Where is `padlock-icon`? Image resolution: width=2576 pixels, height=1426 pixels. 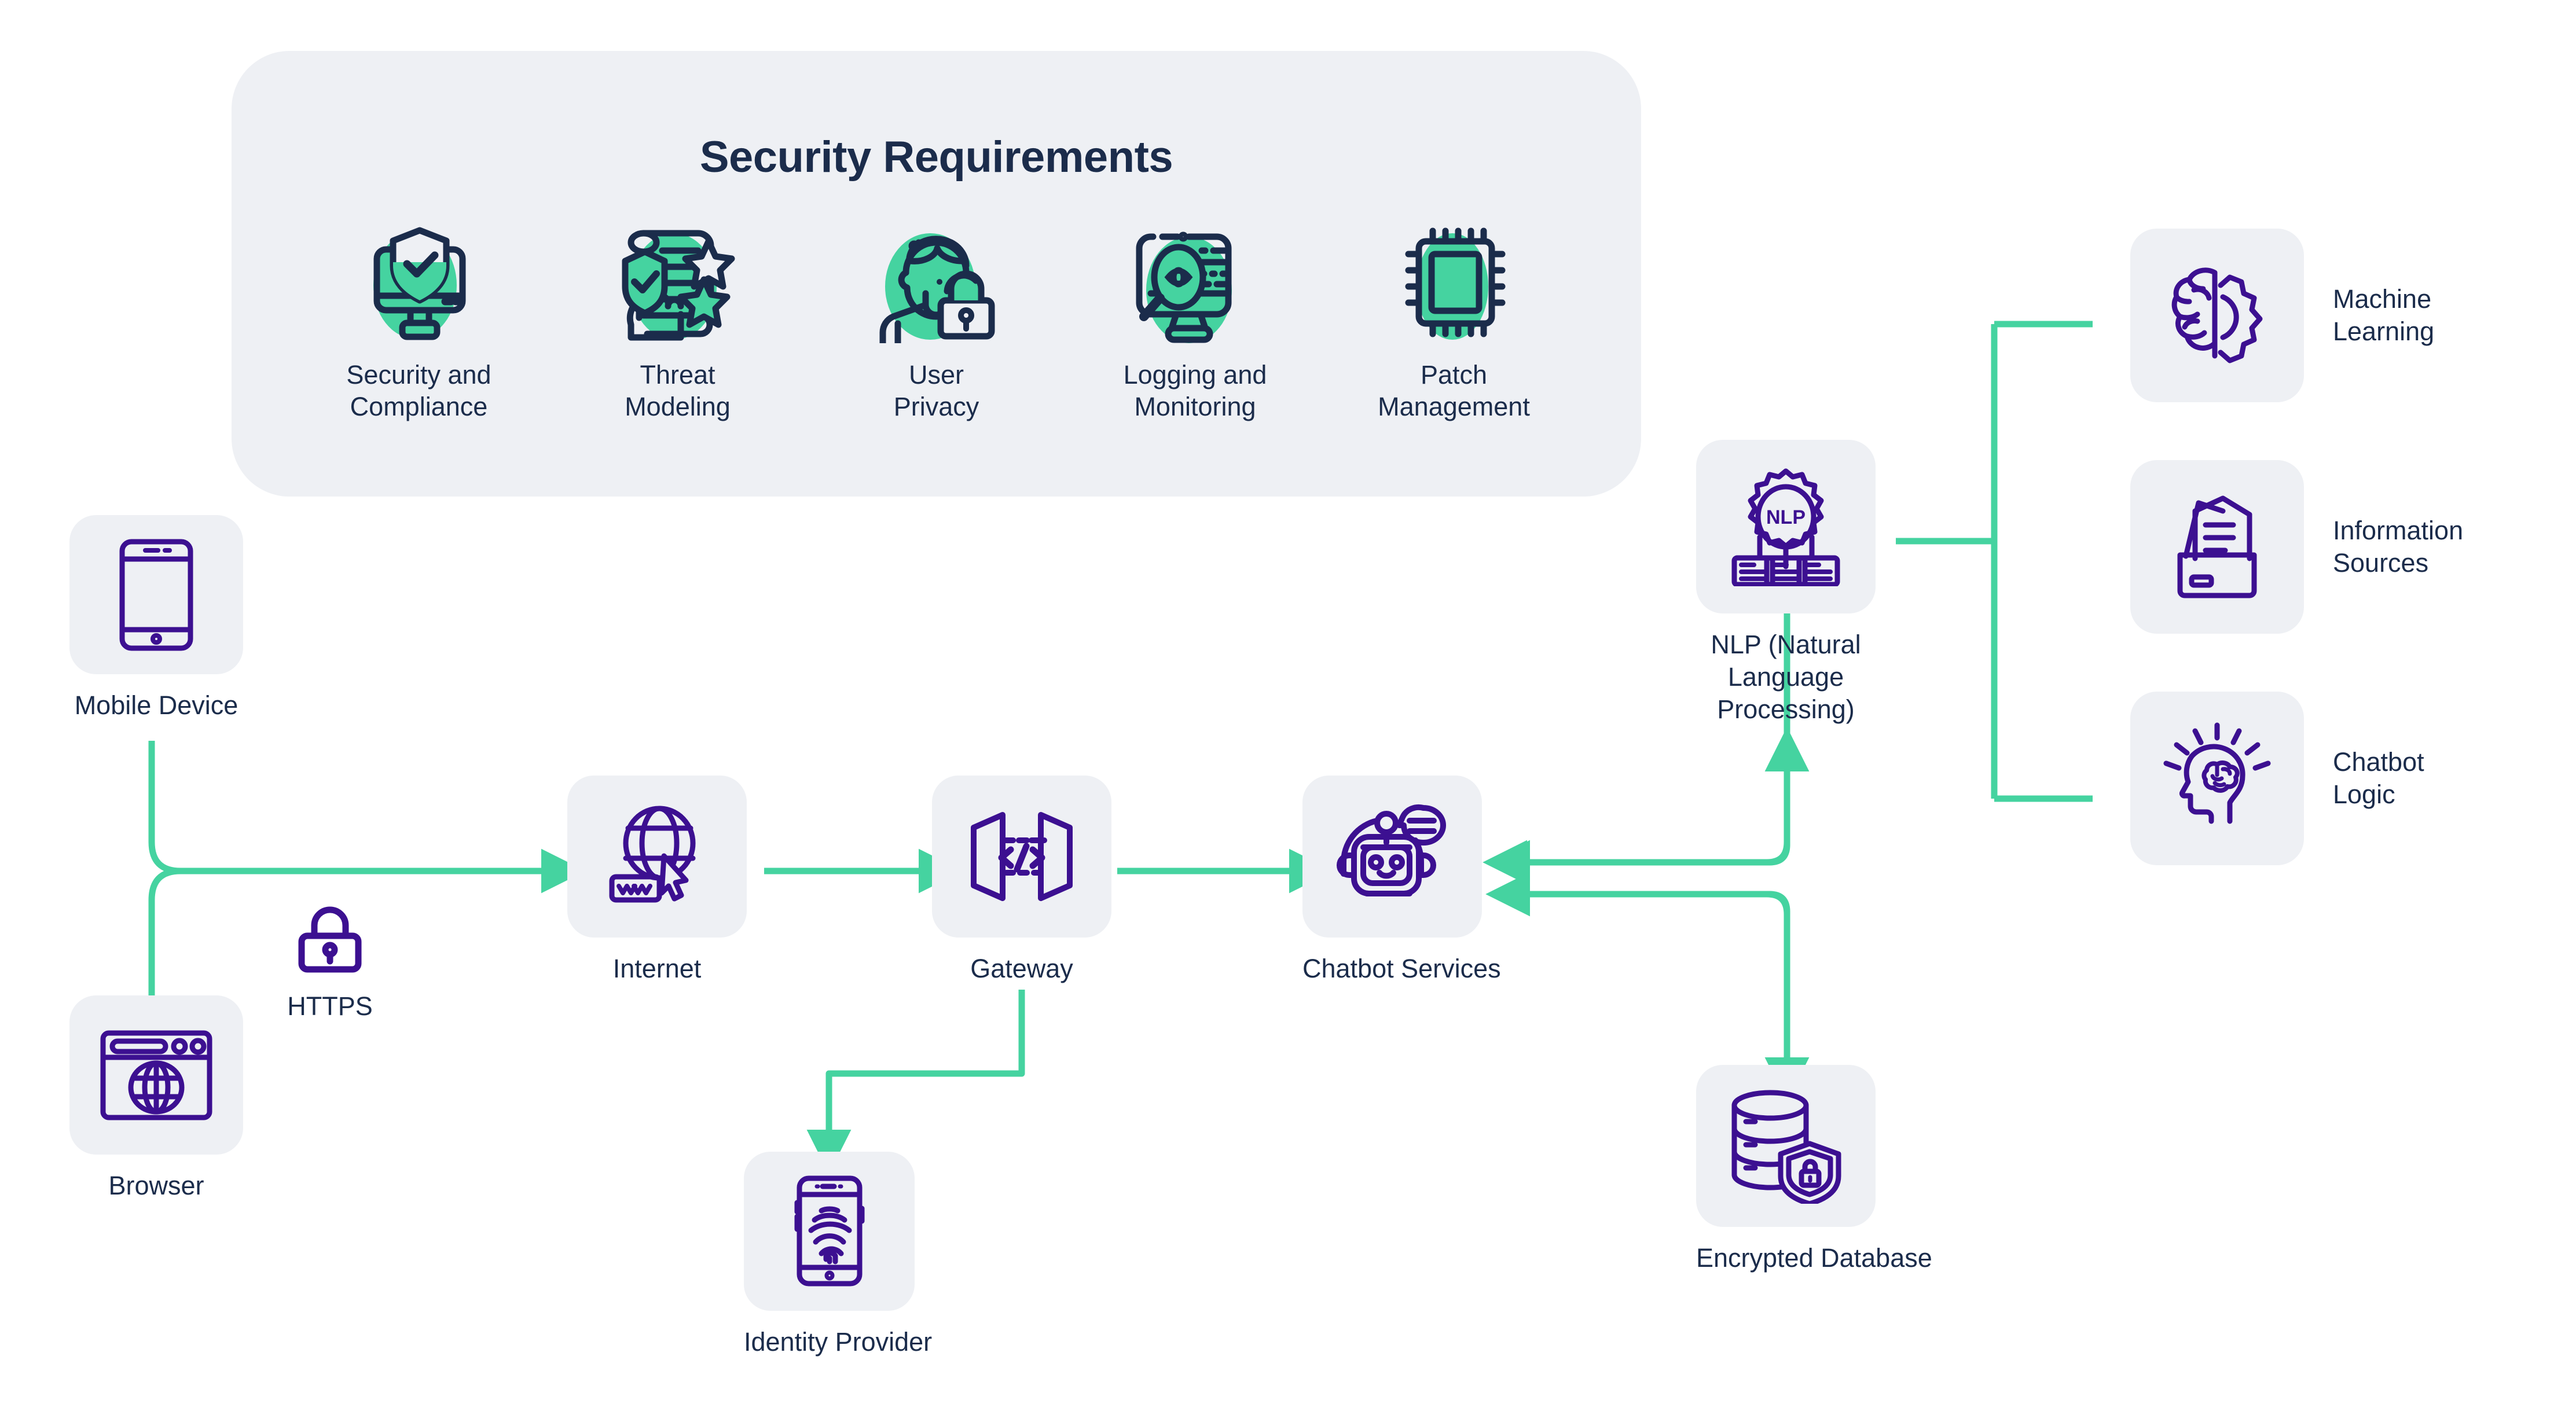
padlock-icon is located at coordinates (330, 939).